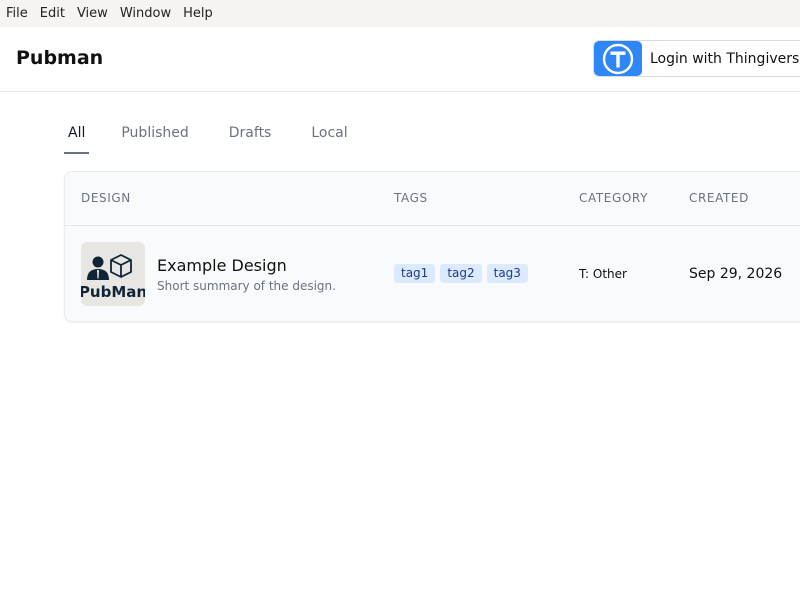 Image resolution: width=800 pixels, height=600 pixels. Describe the element at coordinates (461, 273) in the screenshot. I see `tag-badge: tag2` at that location.